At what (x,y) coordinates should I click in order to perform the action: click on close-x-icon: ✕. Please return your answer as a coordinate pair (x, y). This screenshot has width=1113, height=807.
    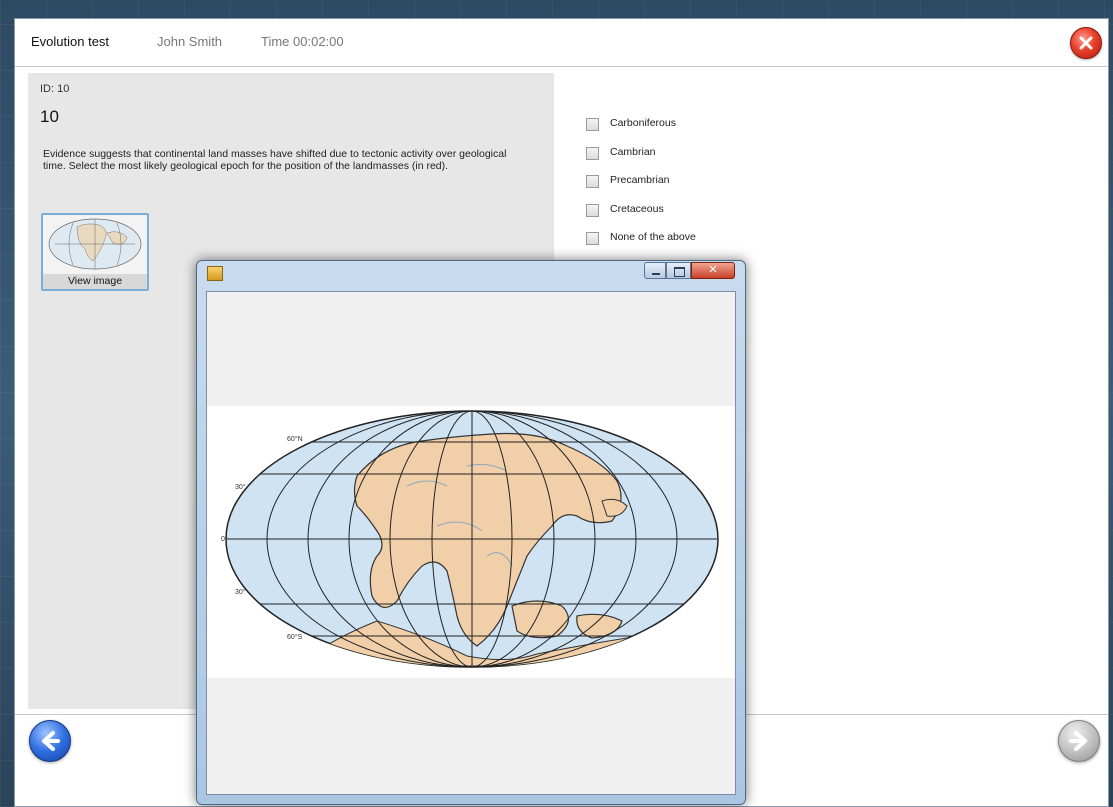
    Looking at the image, I should click on (713, 270).